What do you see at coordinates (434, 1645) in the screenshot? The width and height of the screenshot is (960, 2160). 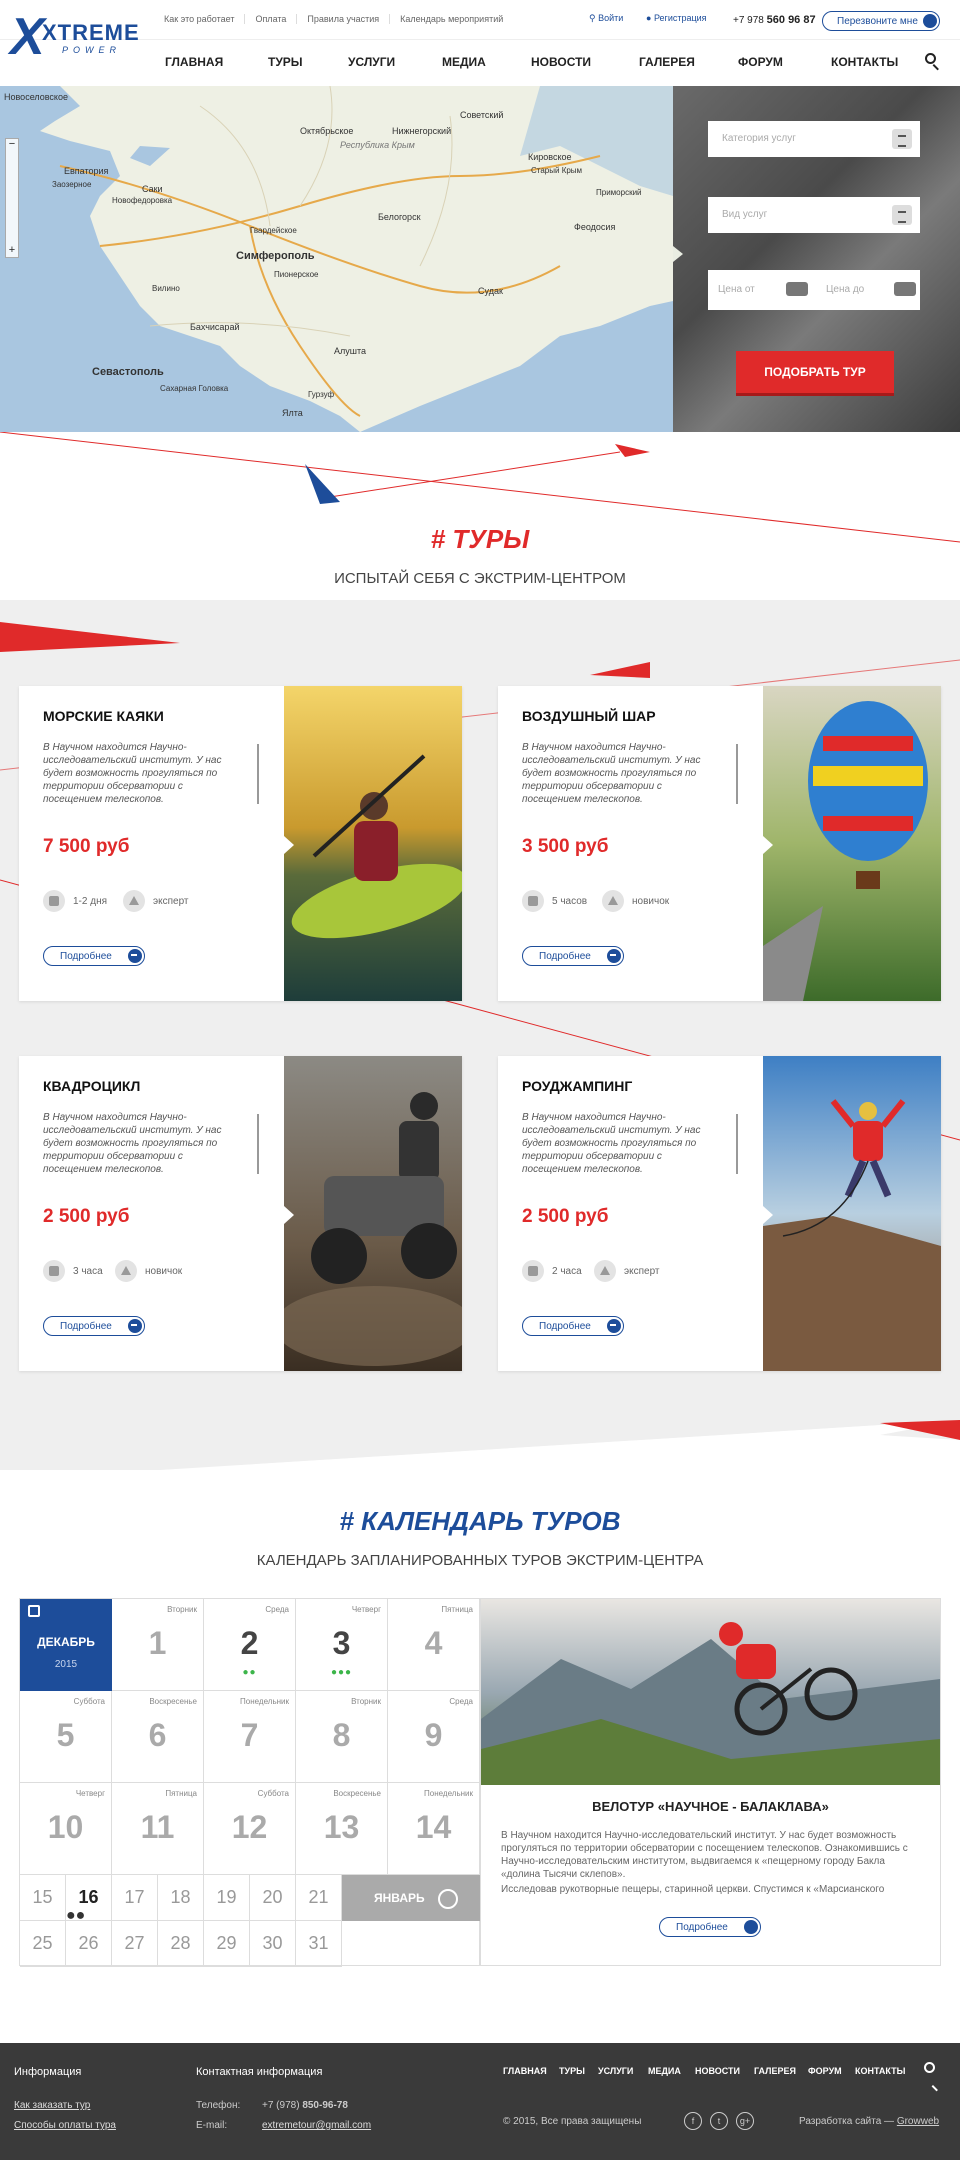 I see `calendar-day-cell: Пятница 4` at bounding box center [434, 1645].